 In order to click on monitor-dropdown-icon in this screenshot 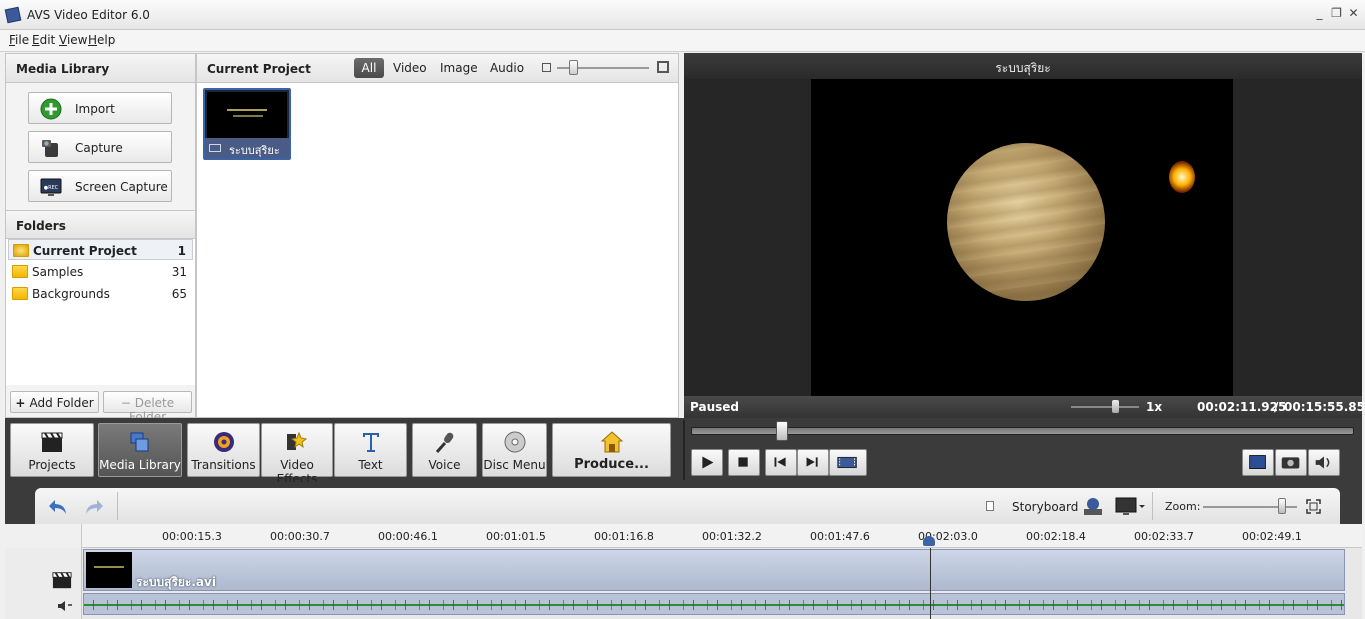, I will do `click(1130, 507)`.